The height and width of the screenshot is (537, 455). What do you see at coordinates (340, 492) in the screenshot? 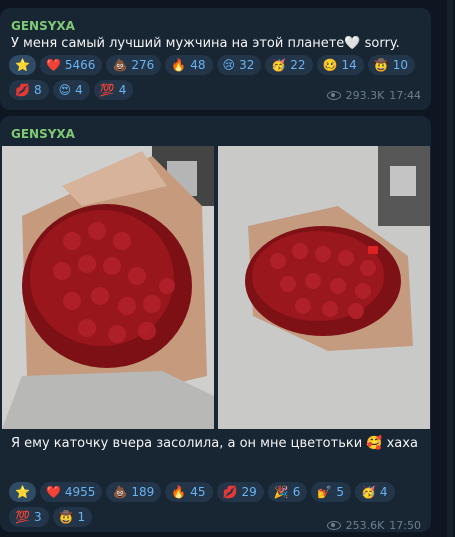
I see `reaction-count: 5` at bounding box center [340, 492].